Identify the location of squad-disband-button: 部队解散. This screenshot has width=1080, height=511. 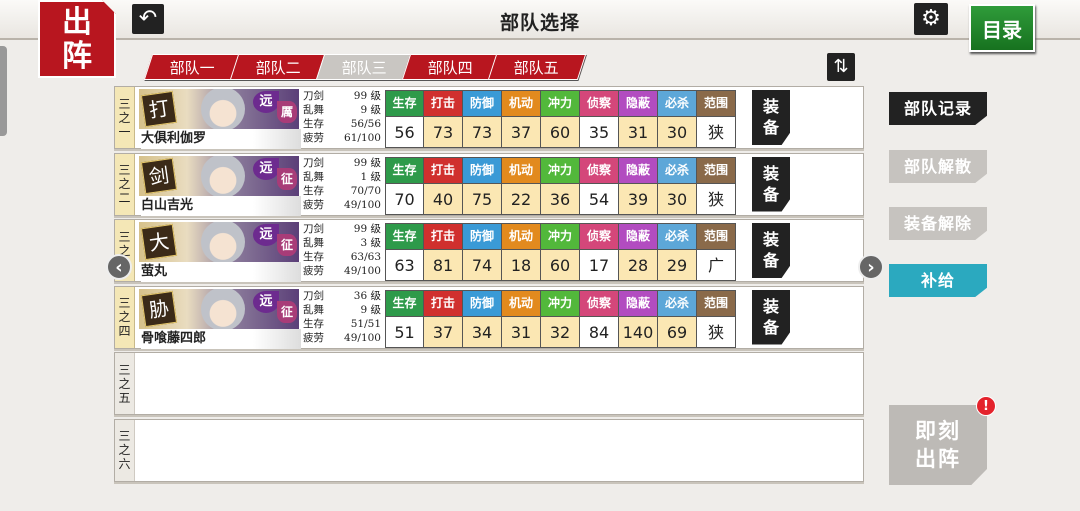
(938, 166).